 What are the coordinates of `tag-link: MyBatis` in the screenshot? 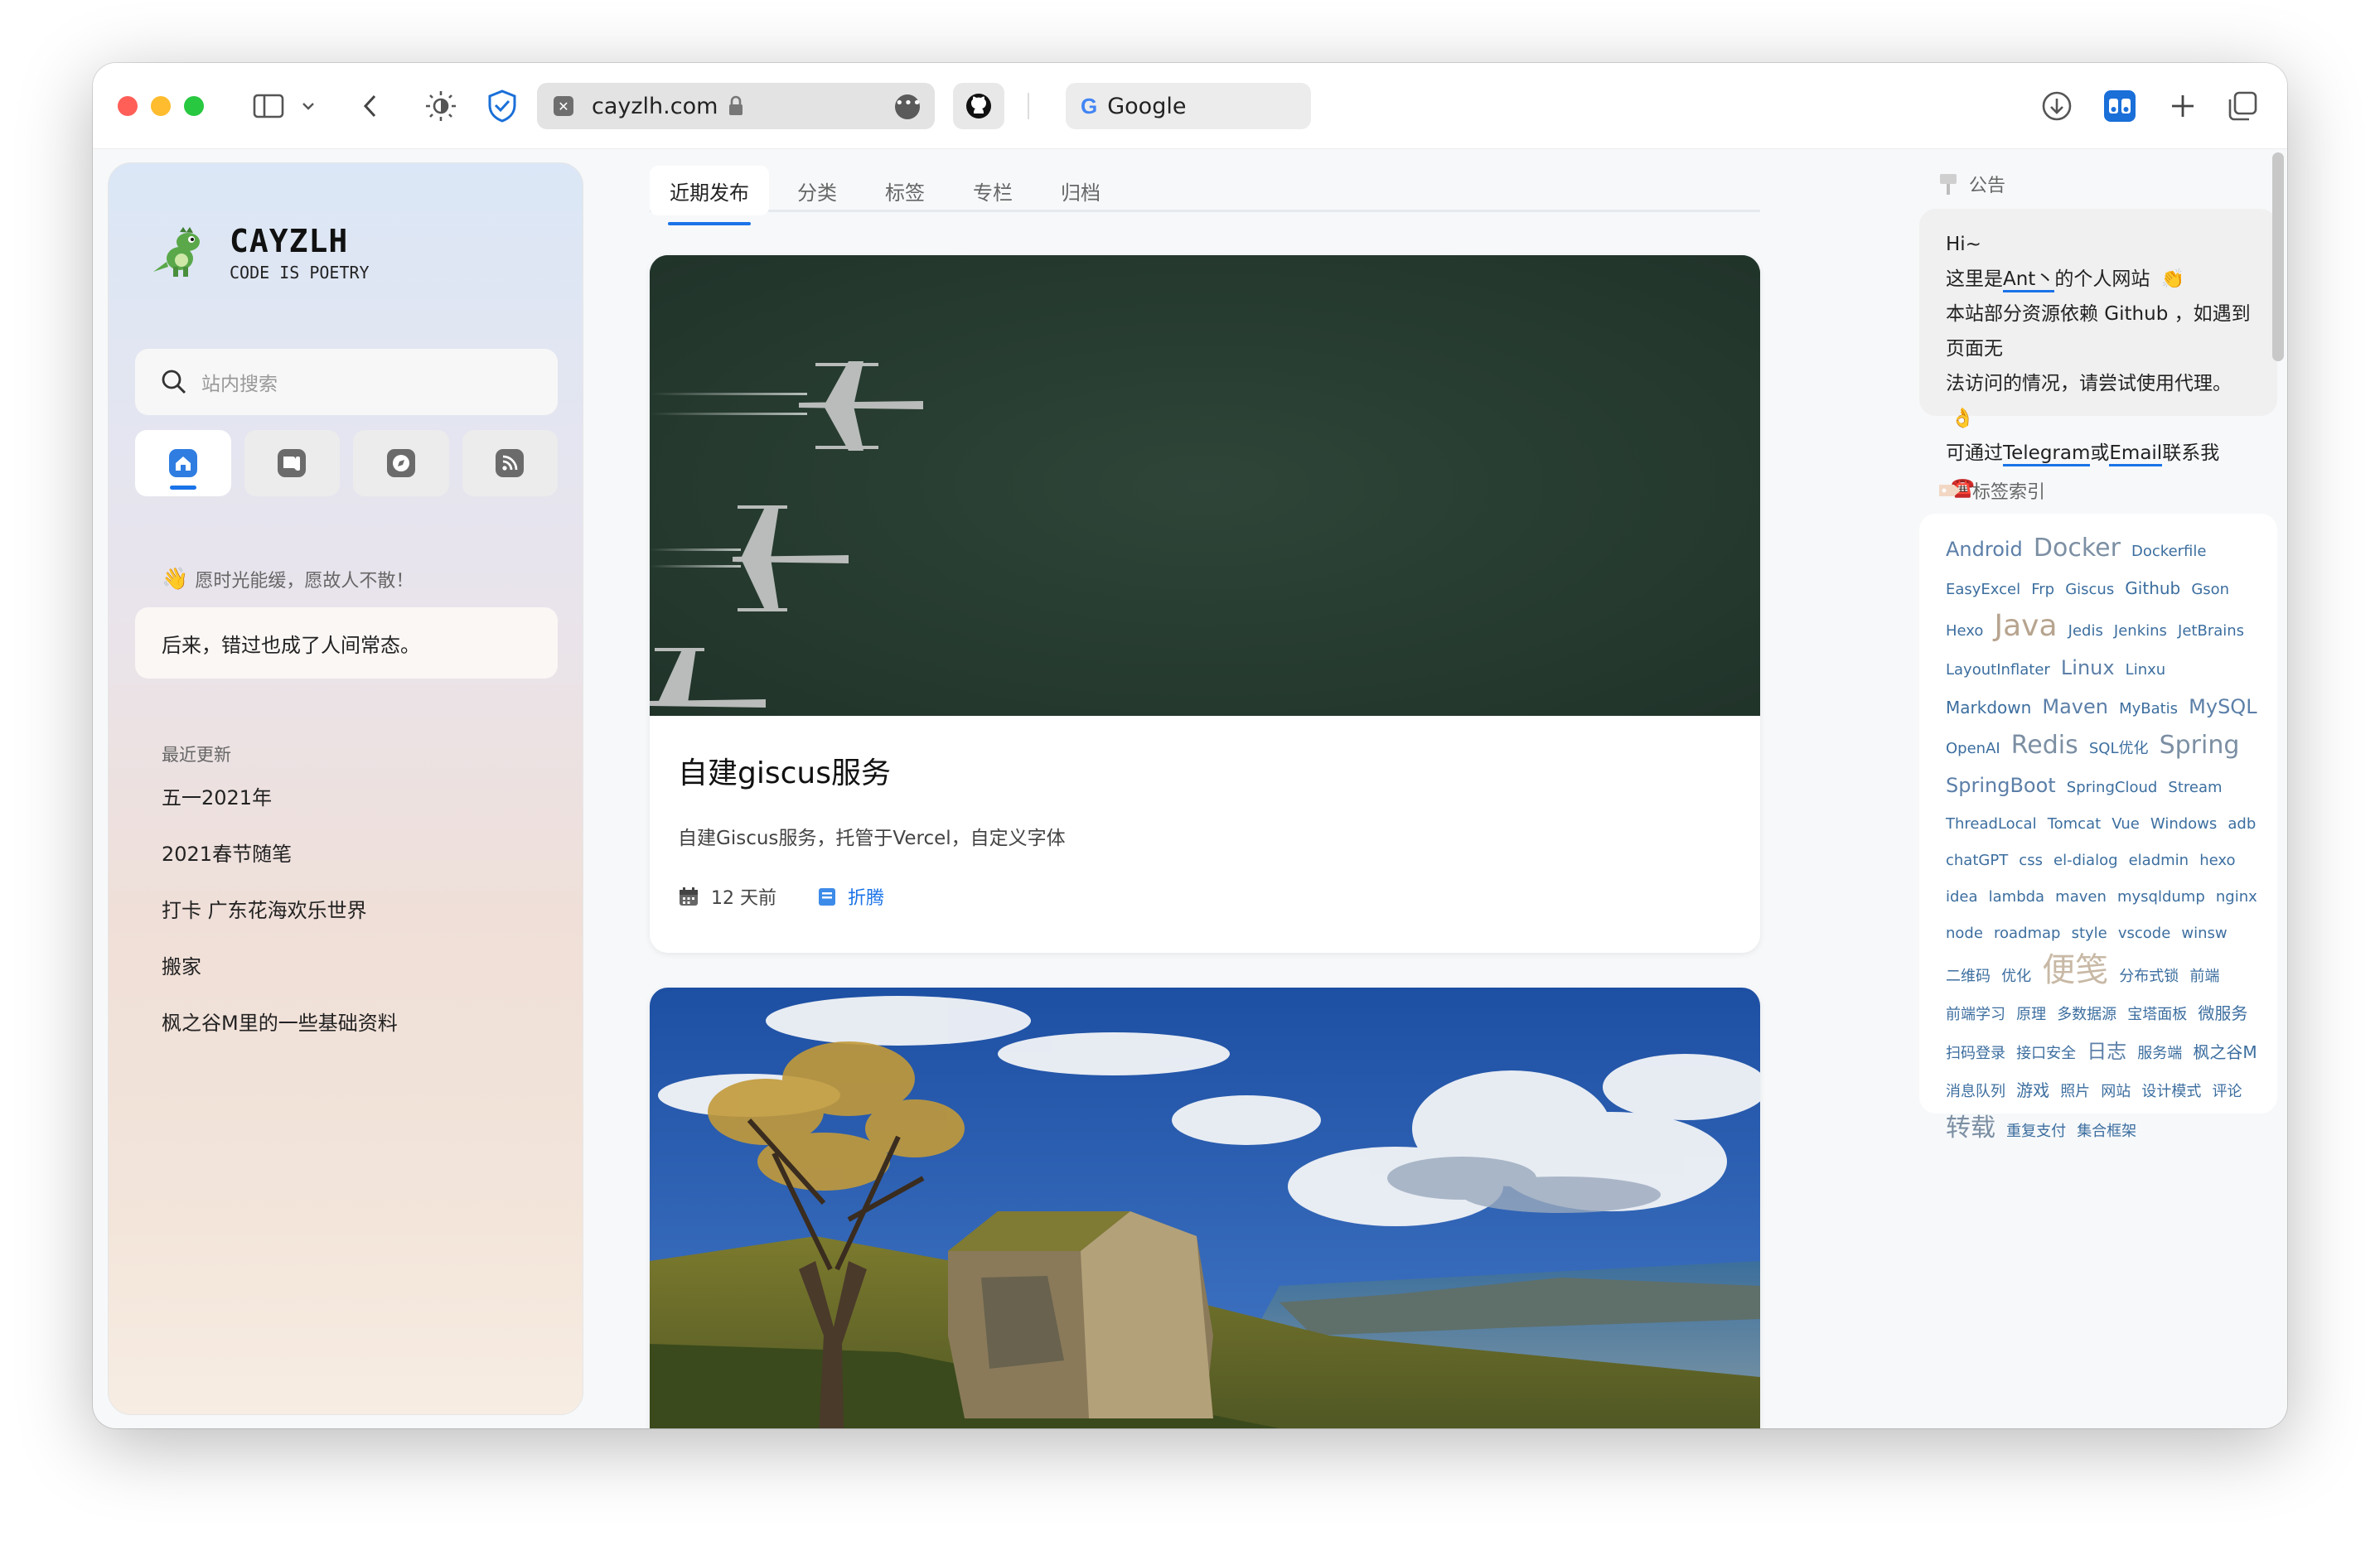 It's located at (2148, 709).